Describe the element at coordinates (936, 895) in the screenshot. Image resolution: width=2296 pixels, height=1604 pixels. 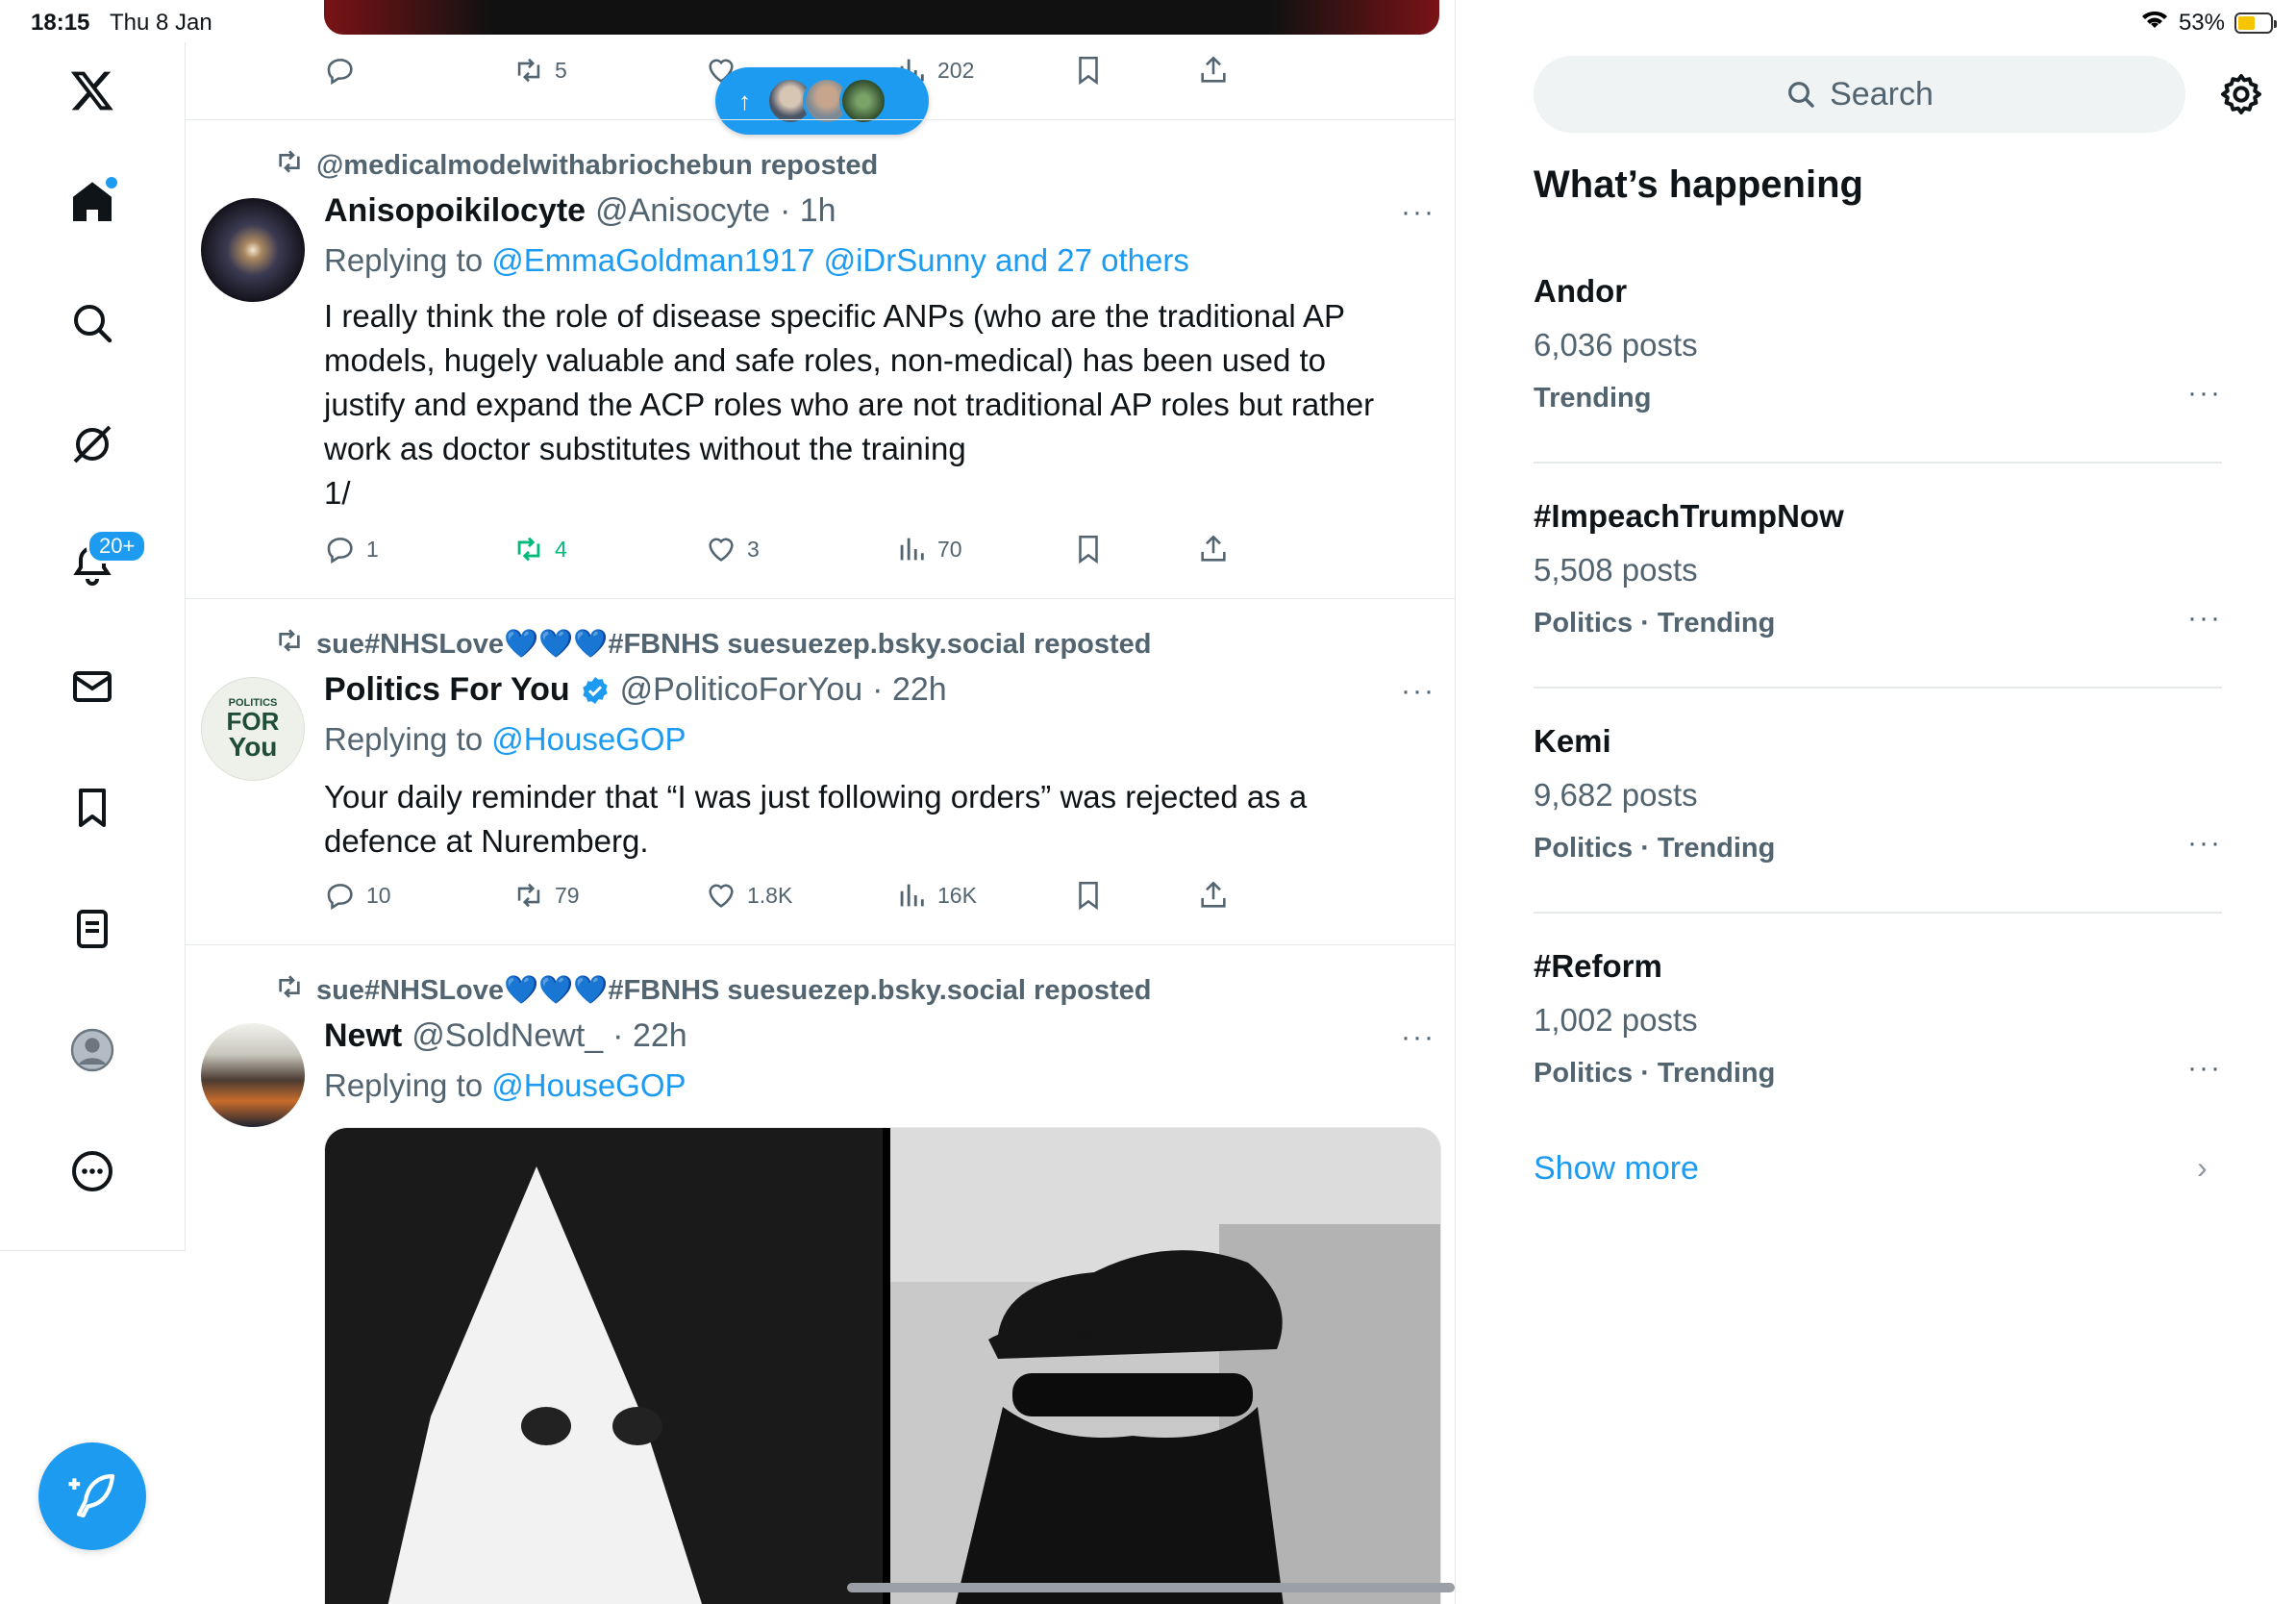
I see `views-button: 16K` at that location.